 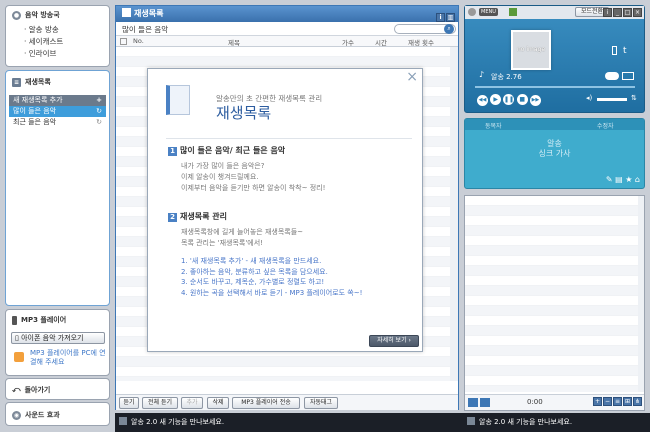 What do you see at coordinates (145, 29) in the screenshot?
I see `current-list-name: 많이 들은 음악` at bounding box center [145, 29].